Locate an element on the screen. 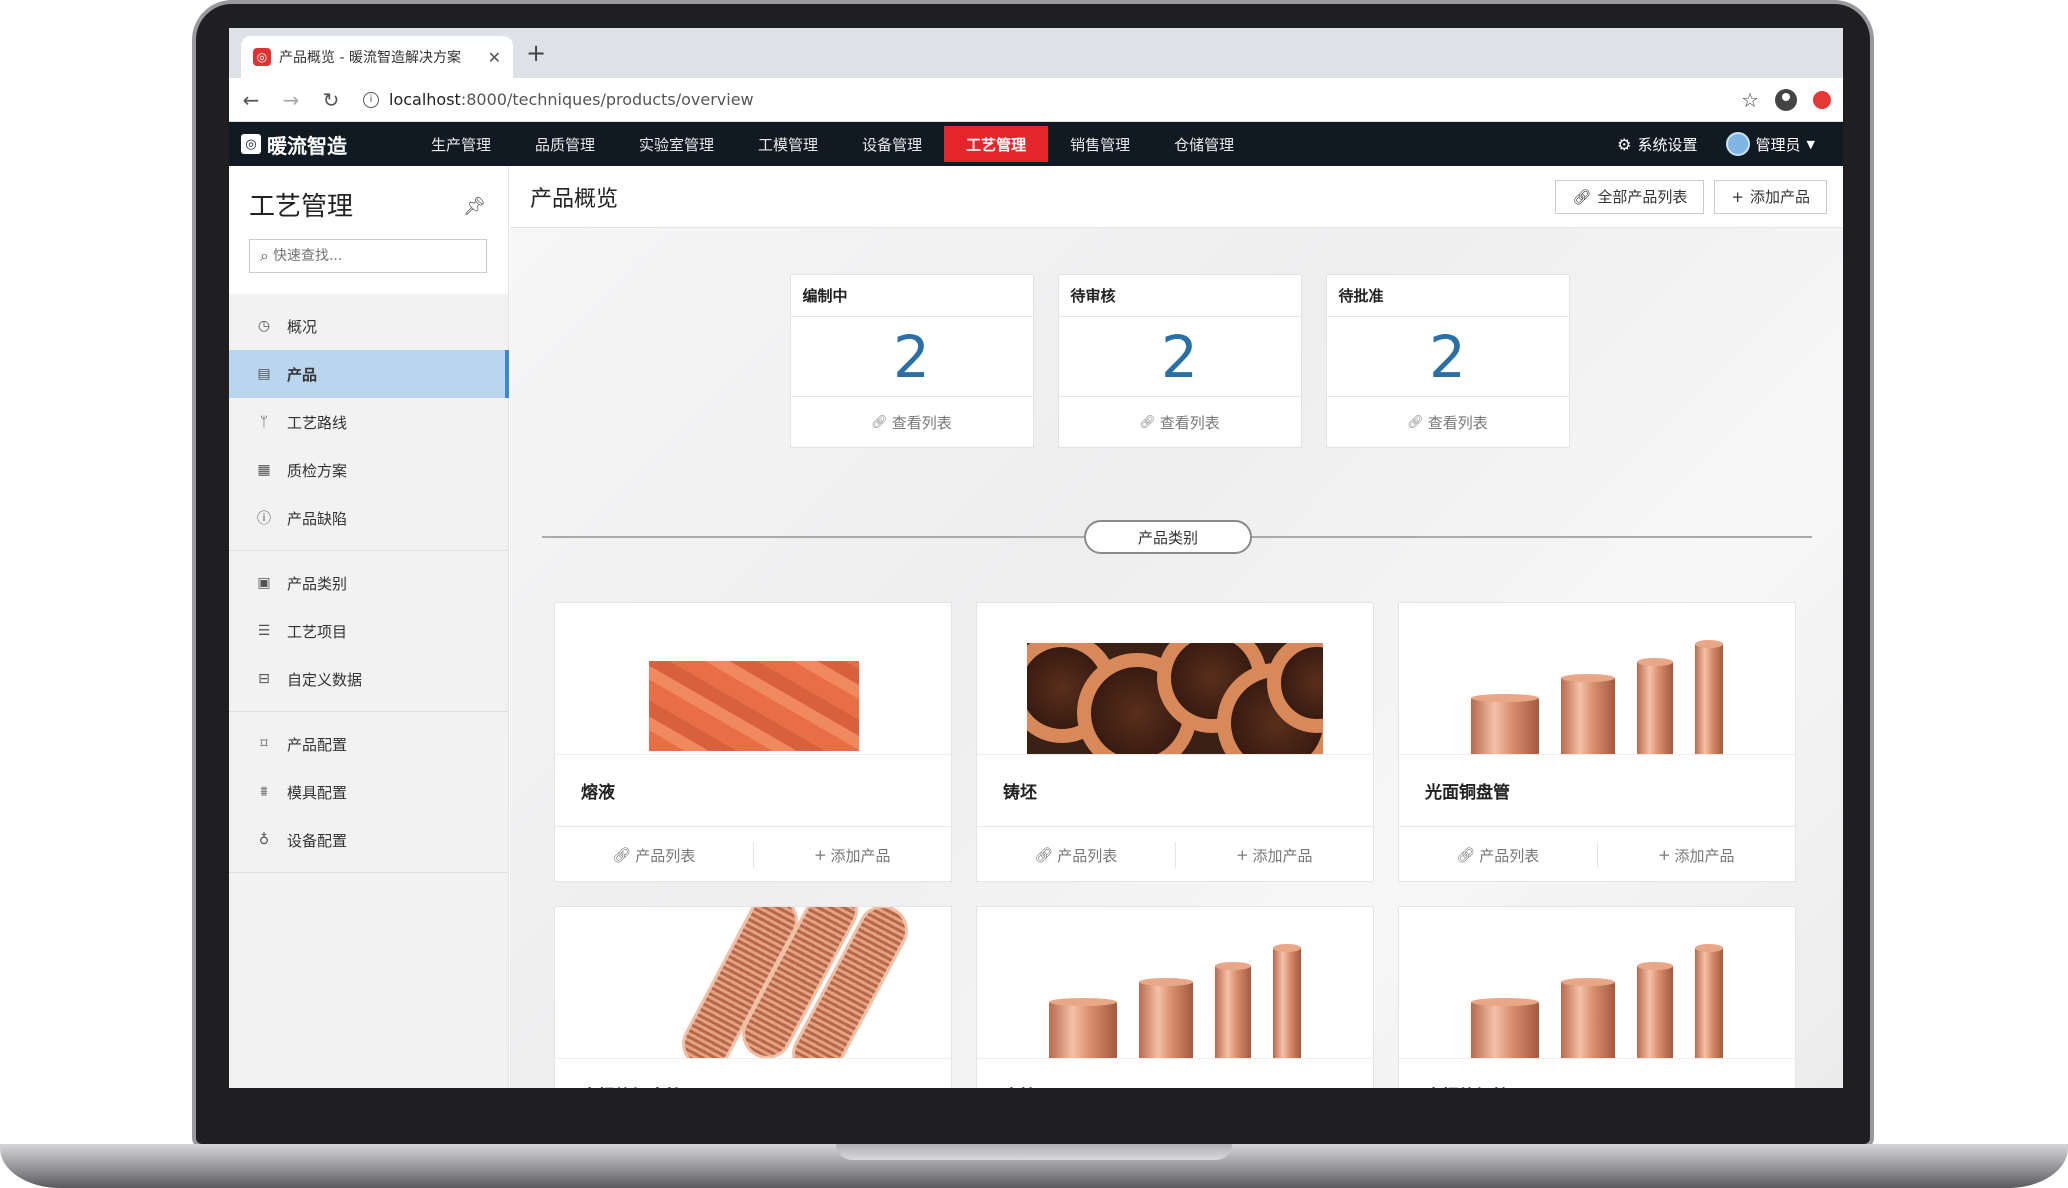  stat-card: 待批准 2 🔗︎ 查看列表 is located at coordinates (1447, 361).